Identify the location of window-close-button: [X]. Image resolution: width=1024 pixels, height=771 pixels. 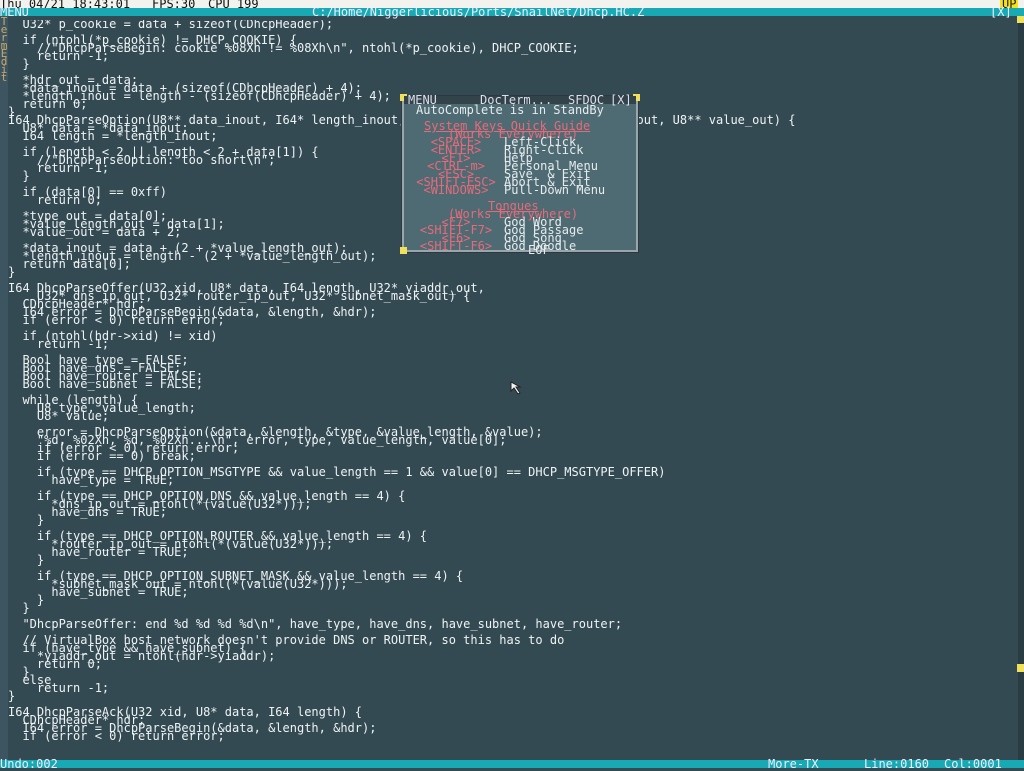
(1001, 12).